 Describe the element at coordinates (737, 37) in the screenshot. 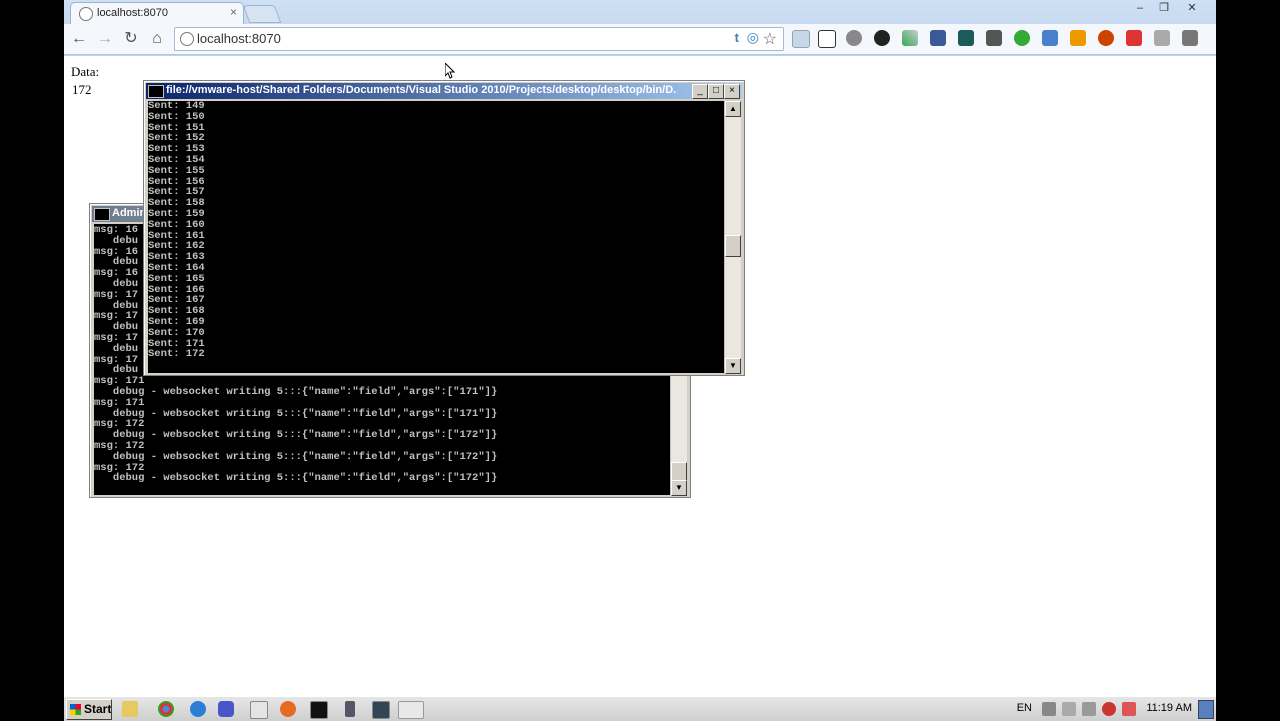

I see `twitter-ext-icon: t` at that location.